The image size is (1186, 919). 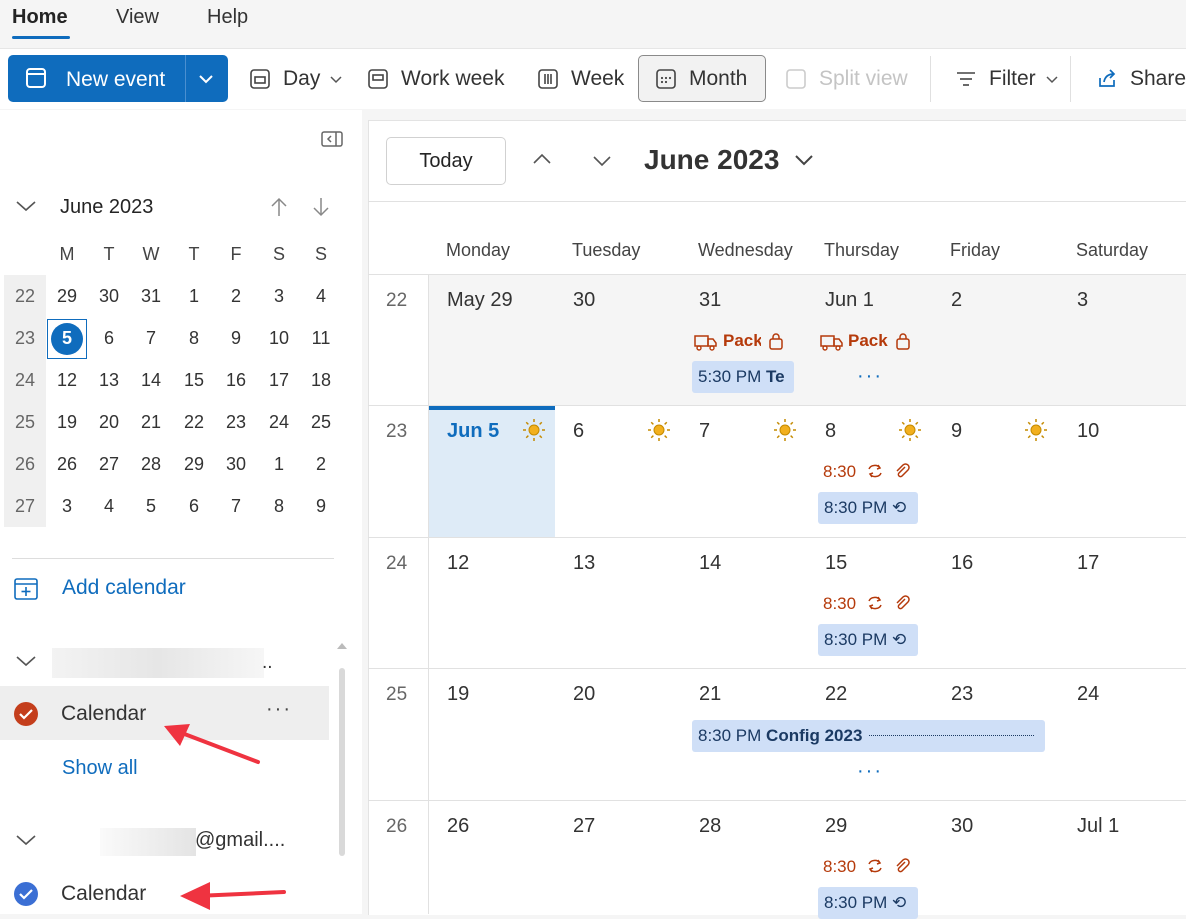 I want to click on mini-calendar-day: 21, so click(x=151, y=422).